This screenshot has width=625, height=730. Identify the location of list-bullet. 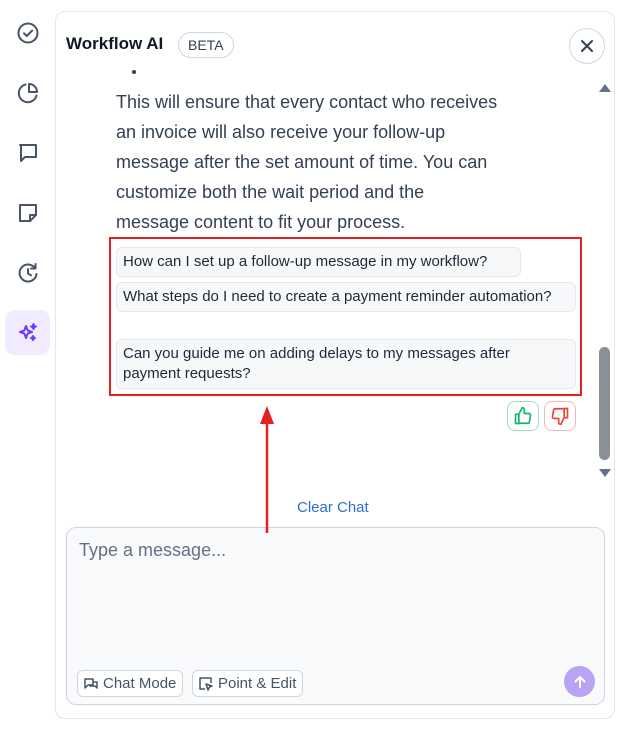
(134, 72).